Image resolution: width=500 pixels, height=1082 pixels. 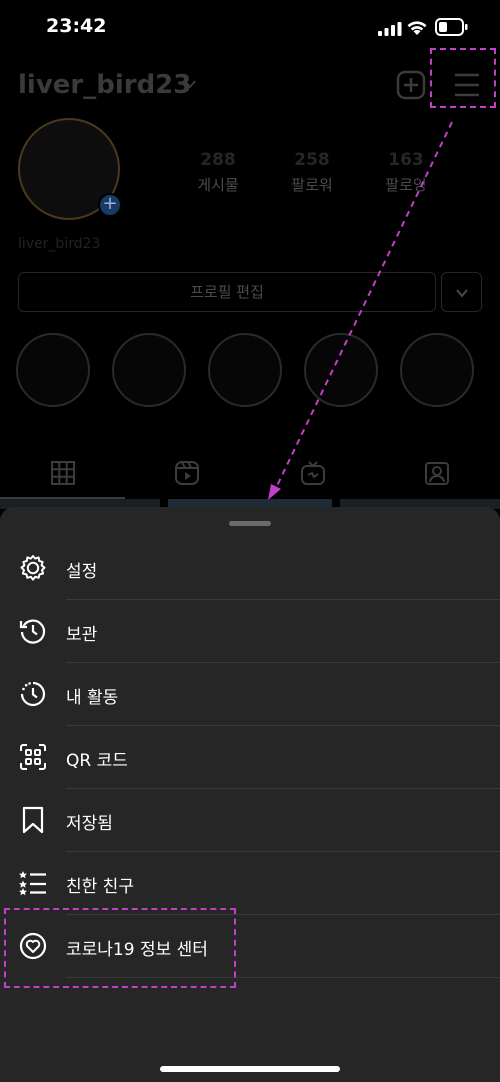 What do you see at coordinates (227, 292) in the screenshot?
I see `edit-profile-button: 프로필 편집` at bounding box center [227, 292].